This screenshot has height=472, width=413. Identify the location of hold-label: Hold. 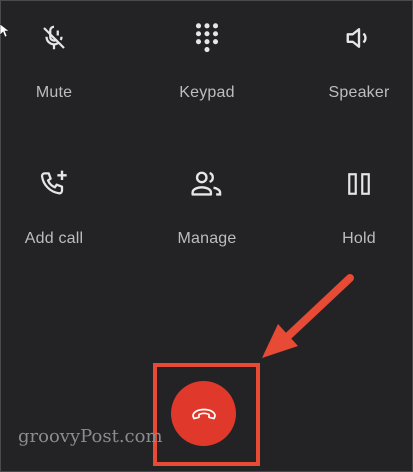
(359, 238).